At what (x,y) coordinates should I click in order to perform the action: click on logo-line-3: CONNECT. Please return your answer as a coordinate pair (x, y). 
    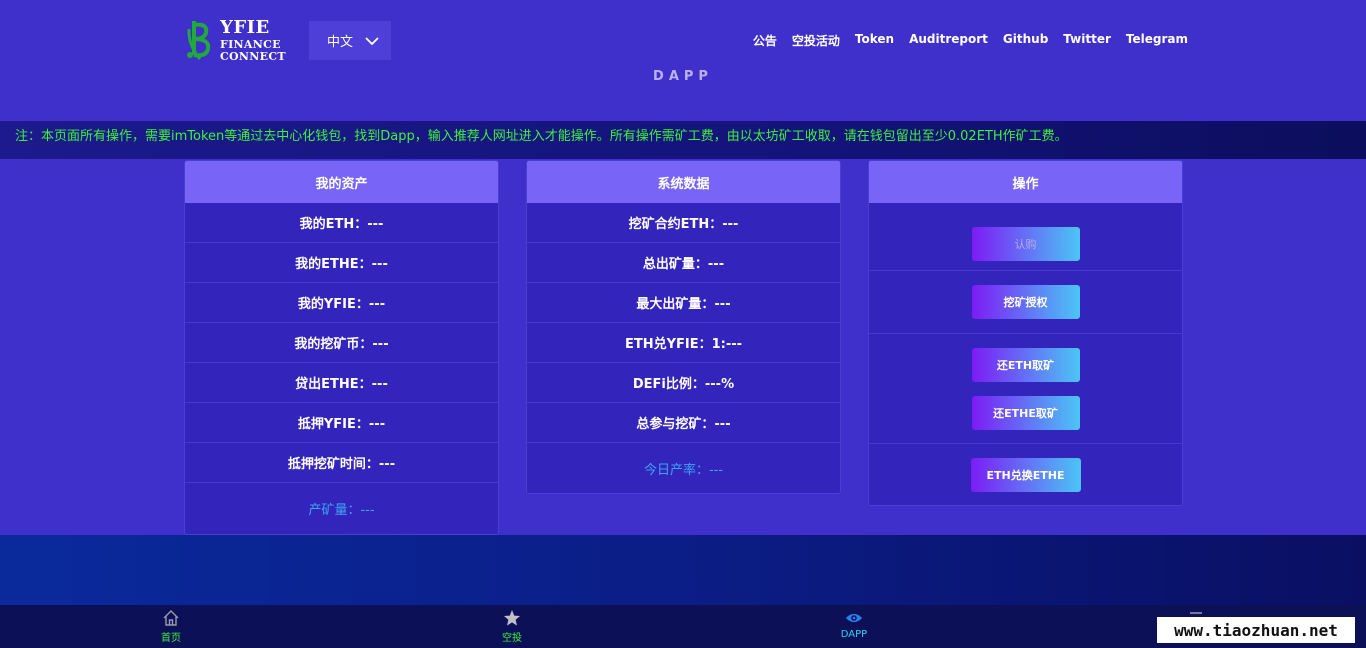
    Looking at the image, I should click on (253, 56).